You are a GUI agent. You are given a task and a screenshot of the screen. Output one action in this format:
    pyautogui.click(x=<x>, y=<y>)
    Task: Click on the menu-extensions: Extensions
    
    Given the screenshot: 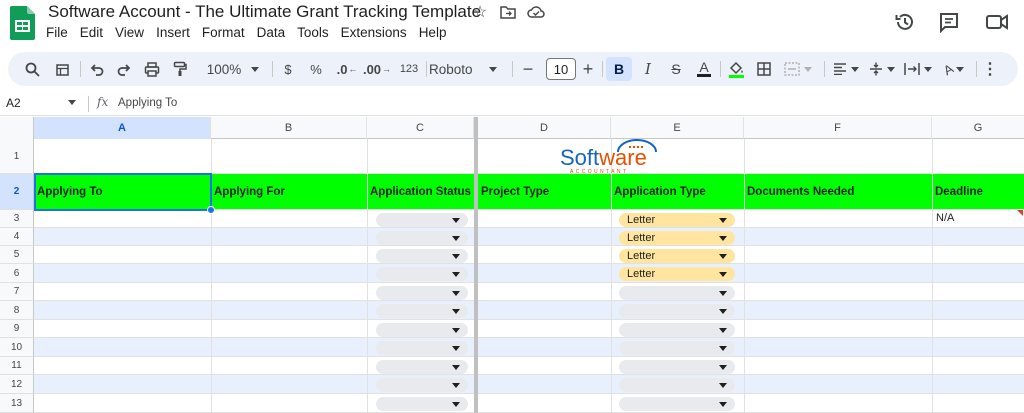 What is the action you would take?
    pyautogui.click(x=374, y=32)
    